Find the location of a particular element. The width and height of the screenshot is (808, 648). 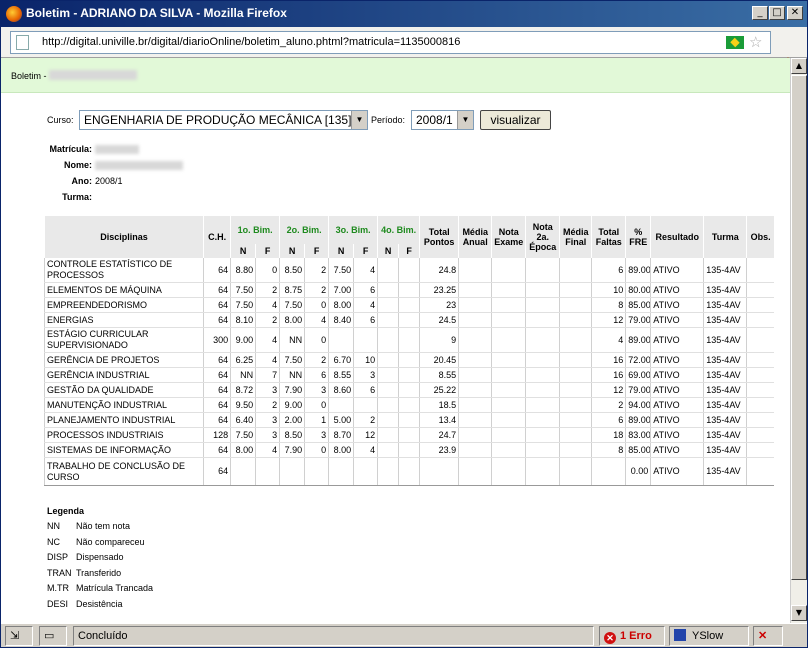

minimize-button: _ is located at coordinates (760, 13).